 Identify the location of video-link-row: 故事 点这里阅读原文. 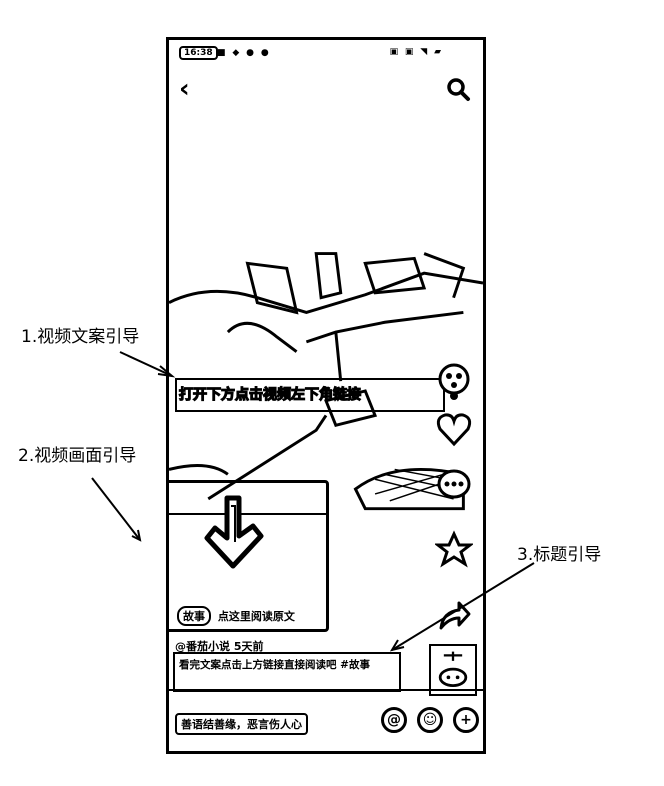
(236, 616).